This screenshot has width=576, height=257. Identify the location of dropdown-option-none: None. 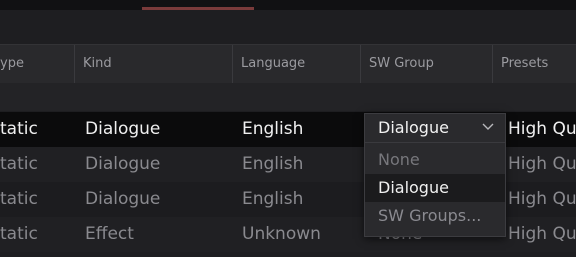
(435, 160).